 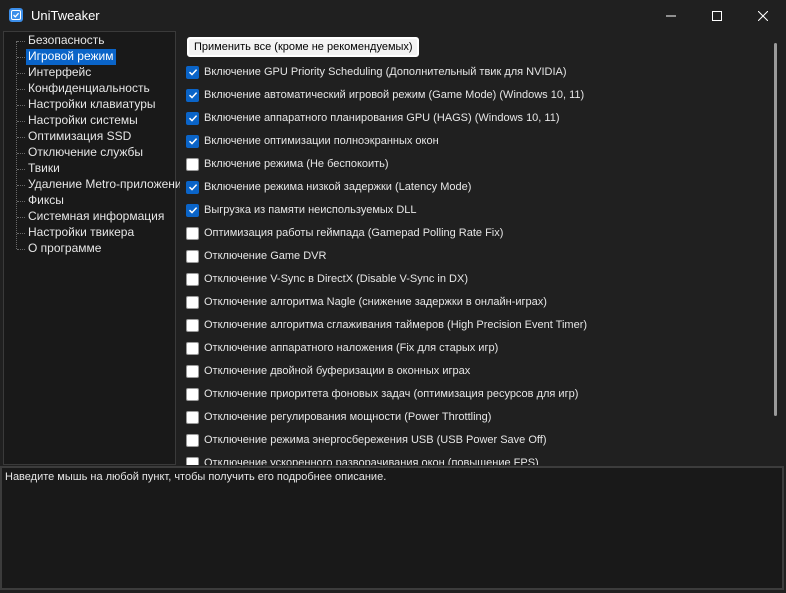 I want to click on close-button, so click(x=763, y=15).